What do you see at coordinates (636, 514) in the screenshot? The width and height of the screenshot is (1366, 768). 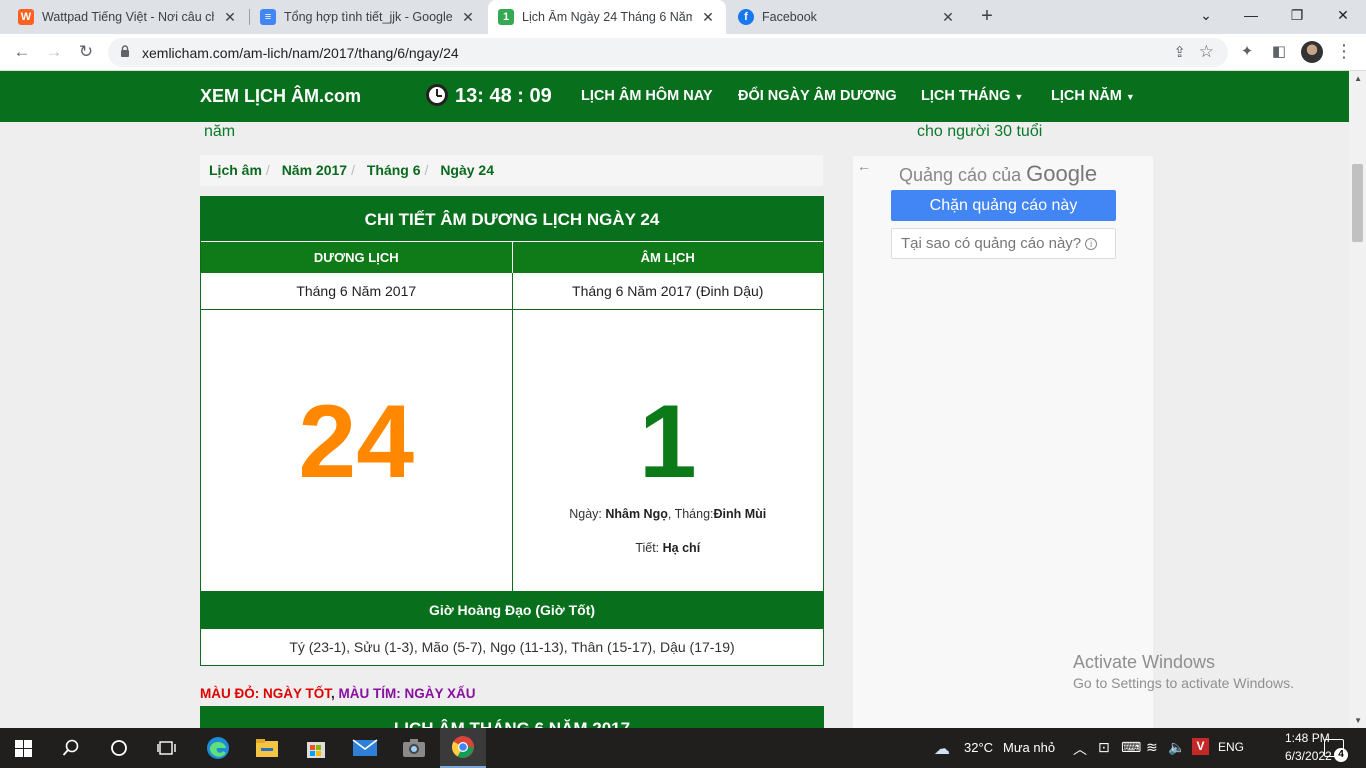 I see `ngay-value: Nhâm Ngọ` at bounding box center [636, 514].